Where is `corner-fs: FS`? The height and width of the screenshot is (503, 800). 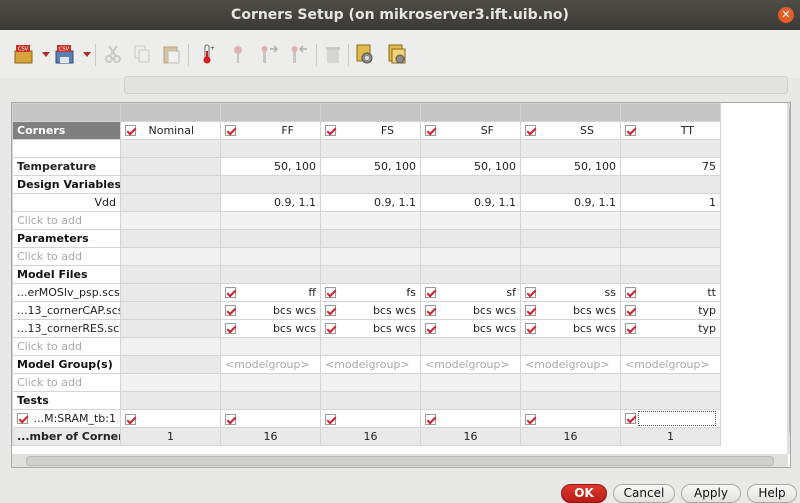 corner-fs: FS is located at coordinates (370, 130).